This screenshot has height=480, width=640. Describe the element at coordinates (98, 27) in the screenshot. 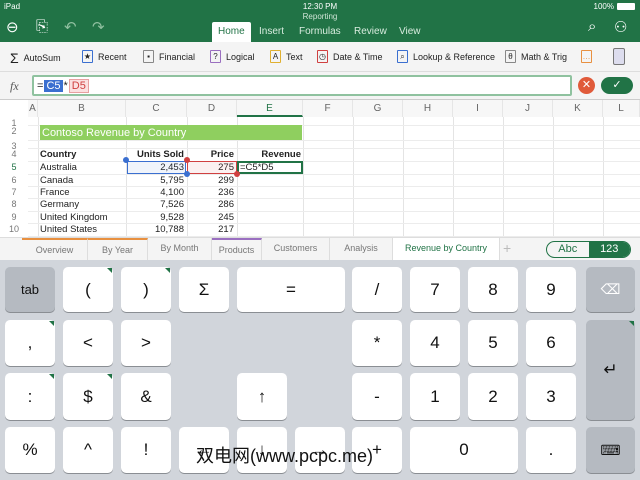

I see `redo-icon: ↷` at that location.